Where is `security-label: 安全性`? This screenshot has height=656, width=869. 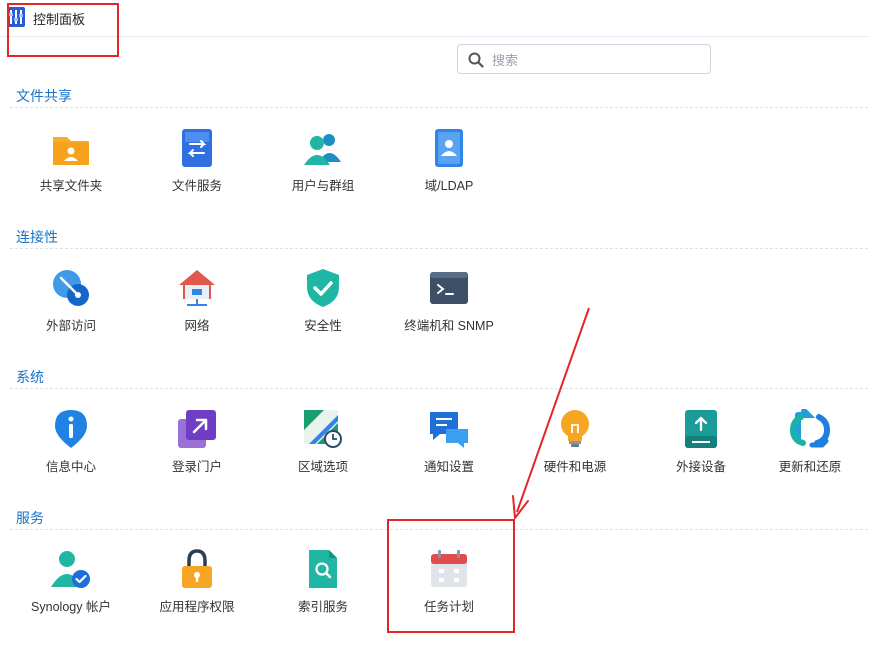
security-label: 安全性 is located at coordinates (323, 326).